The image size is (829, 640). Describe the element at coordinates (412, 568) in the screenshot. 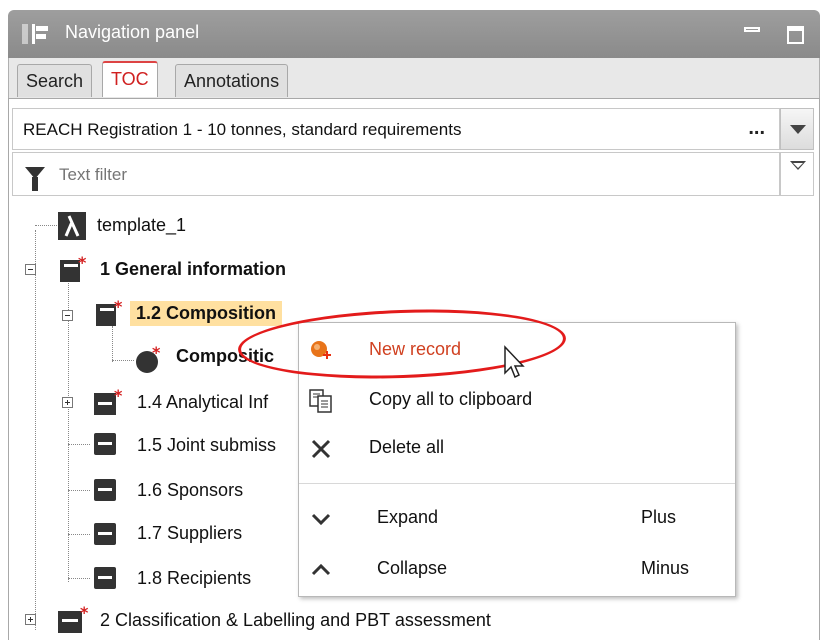

I see `menu-item-label: Collapse` at that location.